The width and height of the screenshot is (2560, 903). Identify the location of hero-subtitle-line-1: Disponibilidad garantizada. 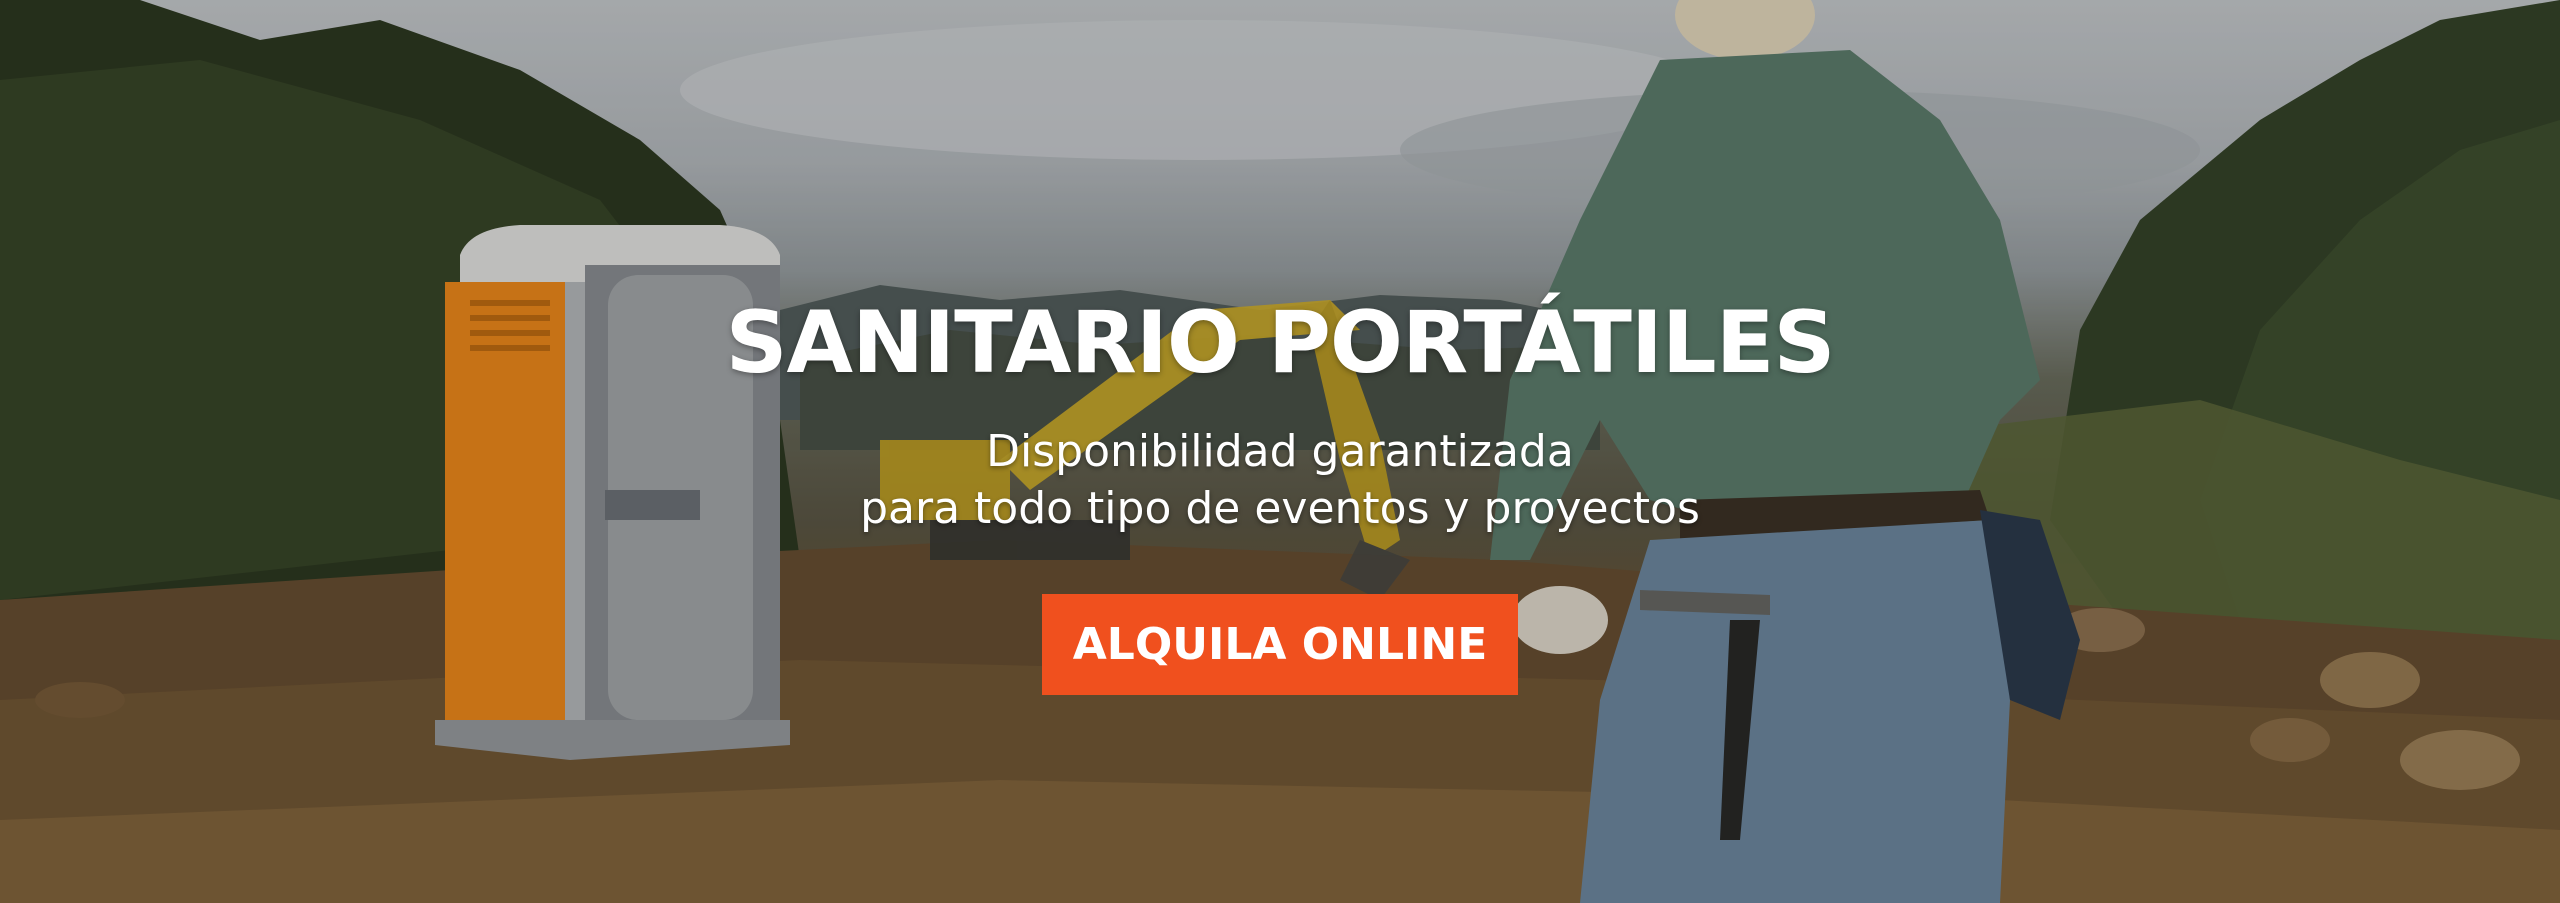
(1280, 451).